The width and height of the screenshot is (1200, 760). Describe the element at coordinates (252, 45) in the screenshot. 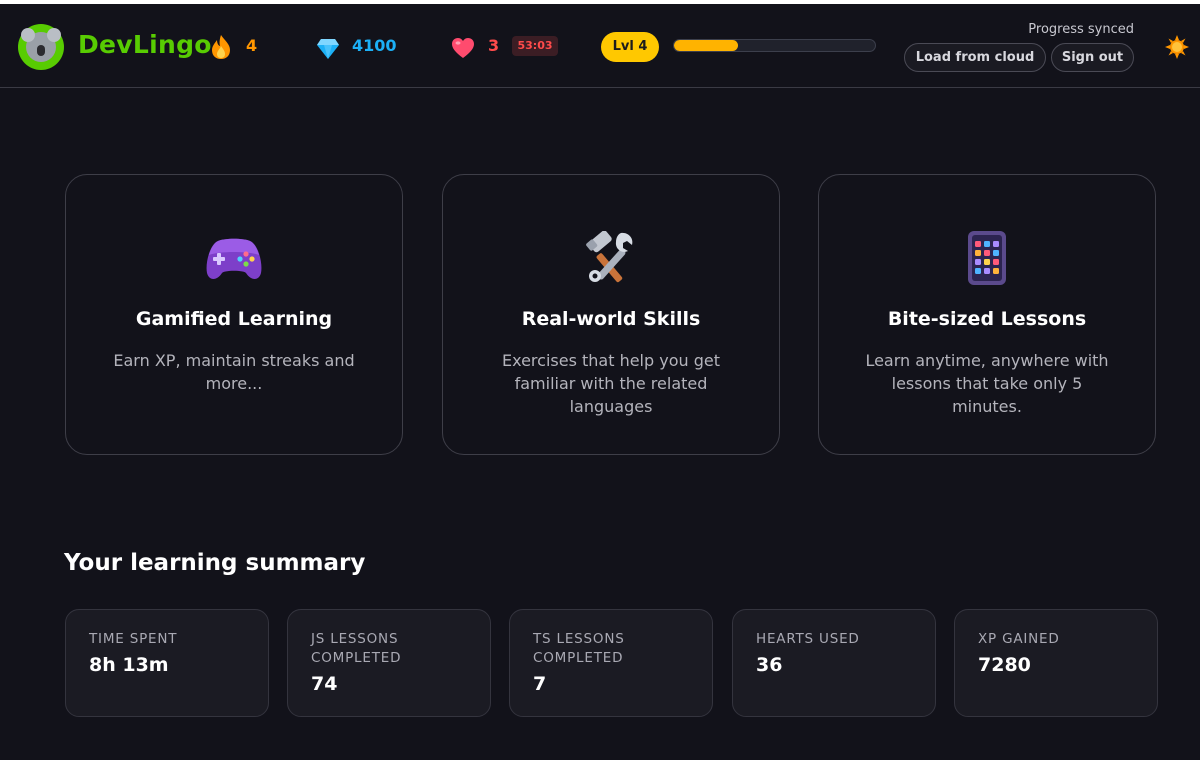

I see `streak-count: 4` at that location.